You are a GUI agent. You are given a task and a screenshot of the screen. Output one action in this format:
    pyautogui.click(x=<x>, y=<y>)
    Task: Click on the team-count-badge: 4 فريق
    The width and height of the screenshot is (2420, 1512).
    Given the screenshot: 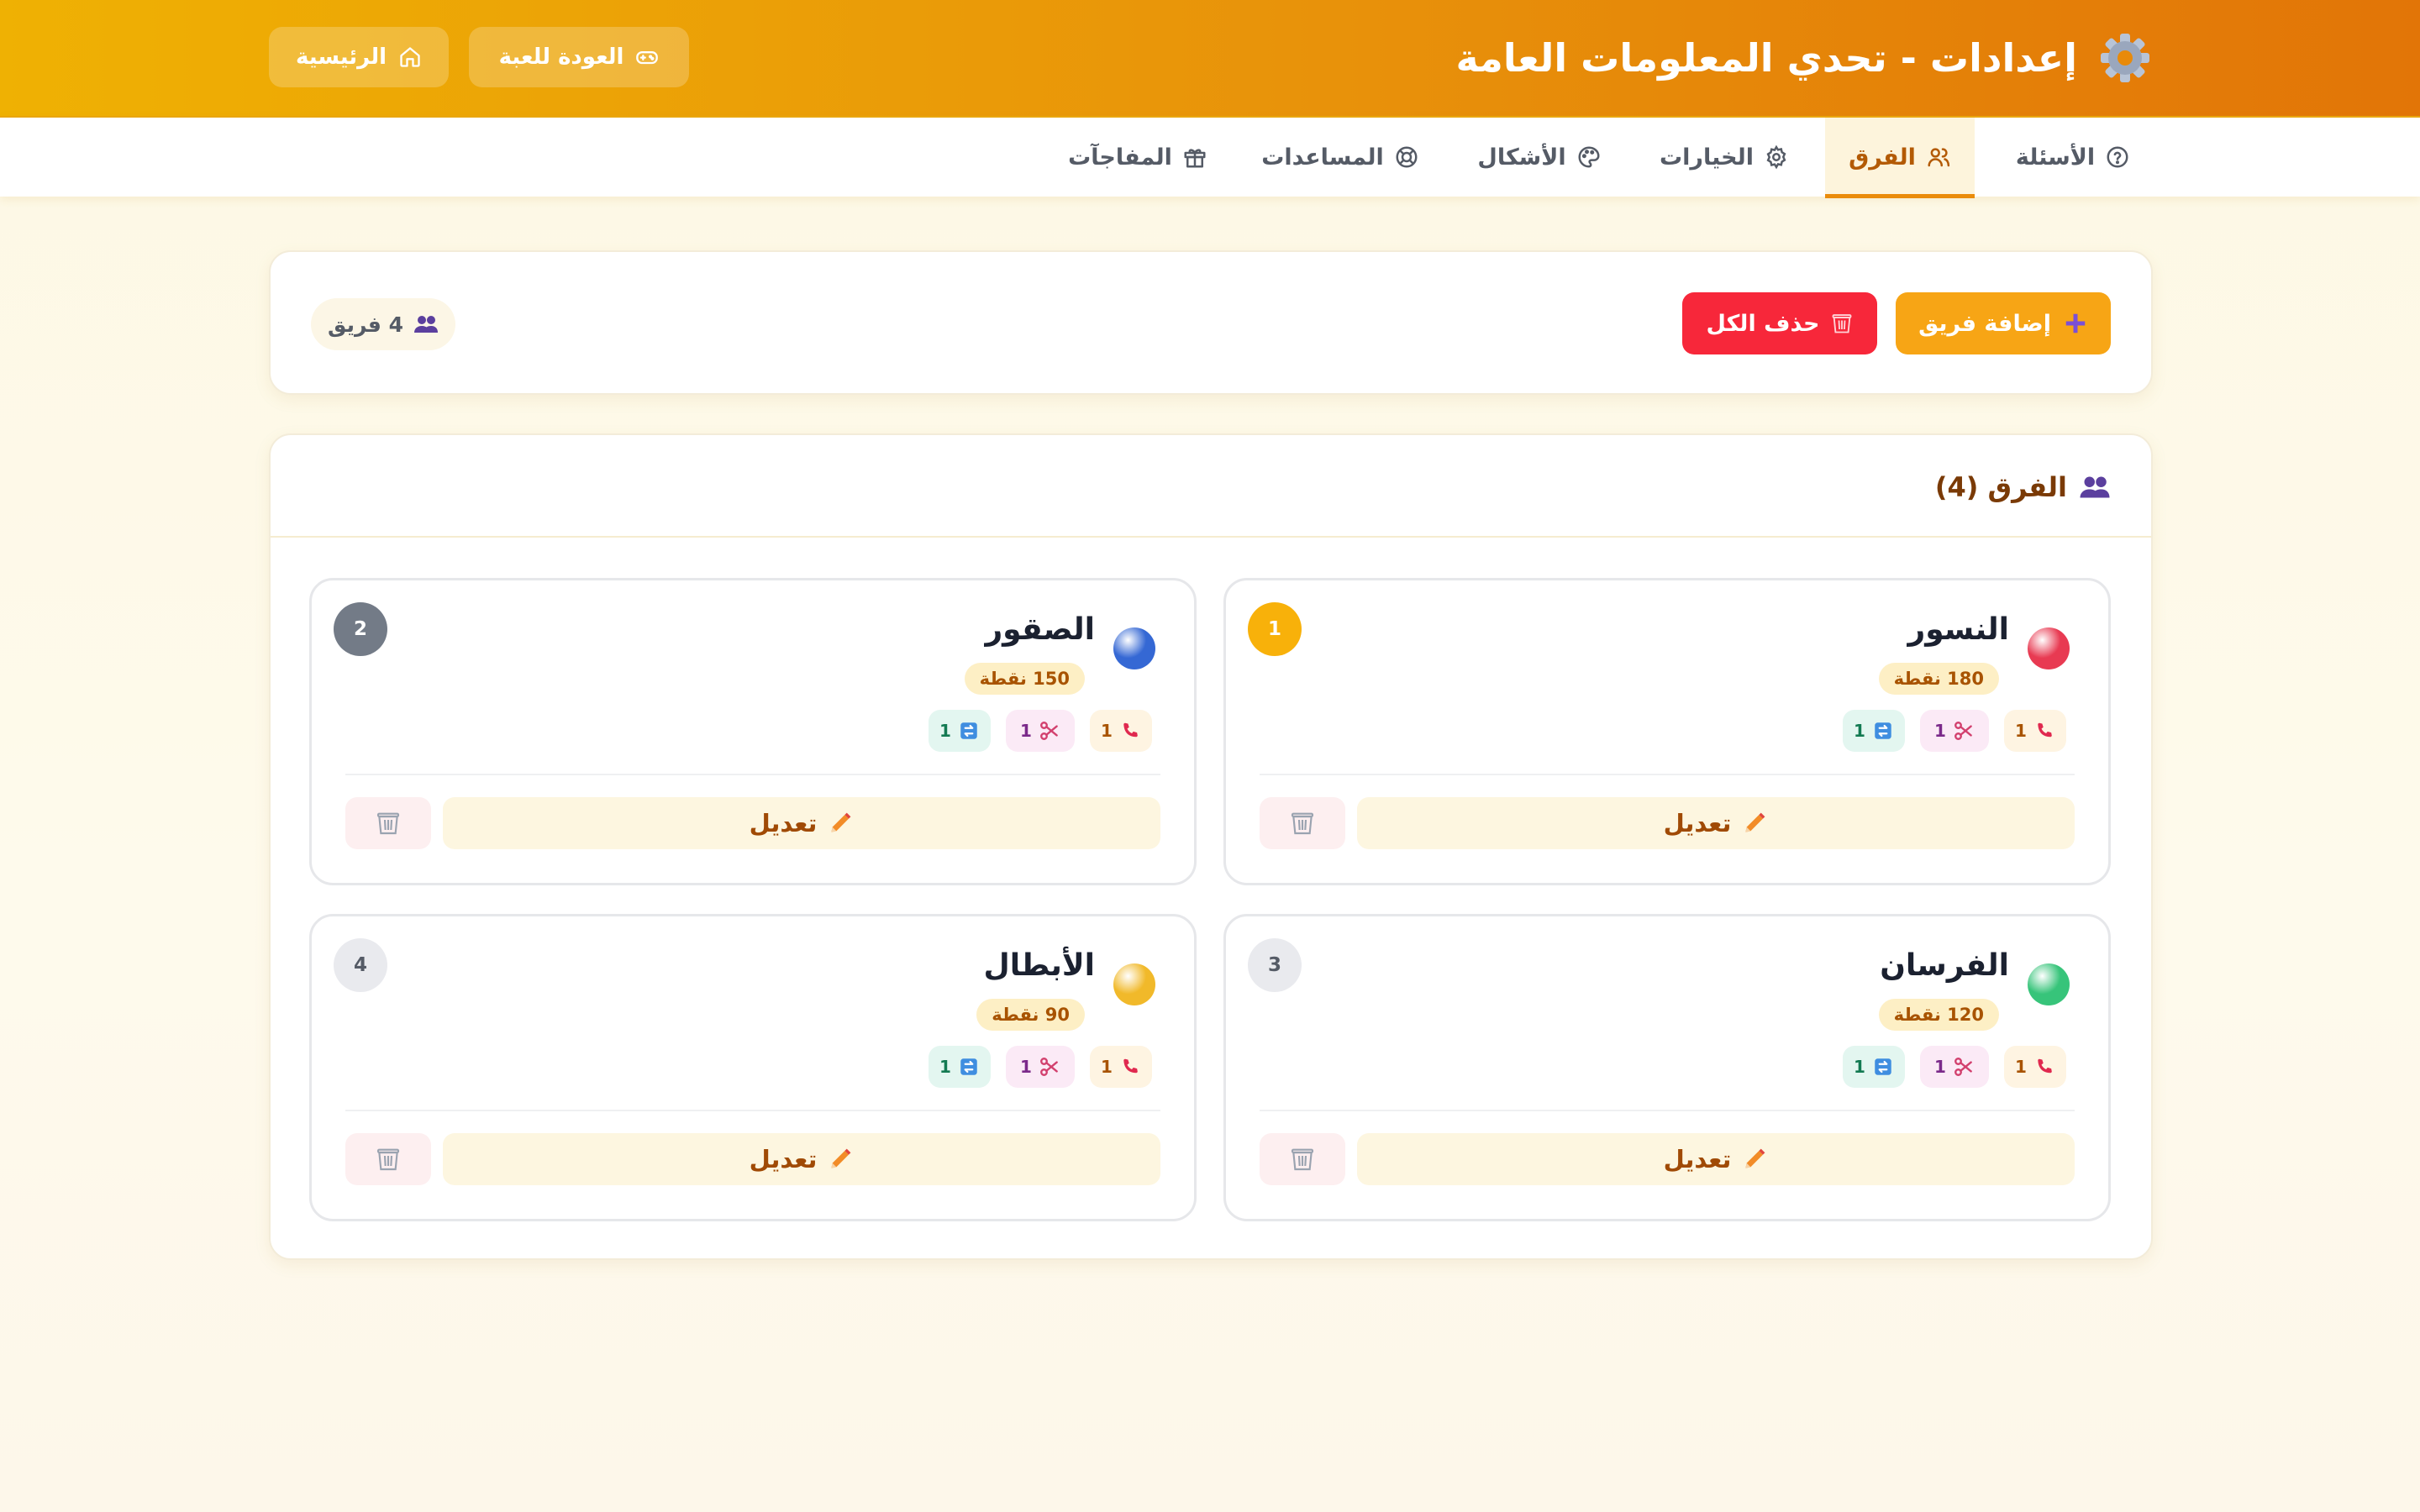 What is the action you would take?
    pyautogui.click(x=383, y=324)
    